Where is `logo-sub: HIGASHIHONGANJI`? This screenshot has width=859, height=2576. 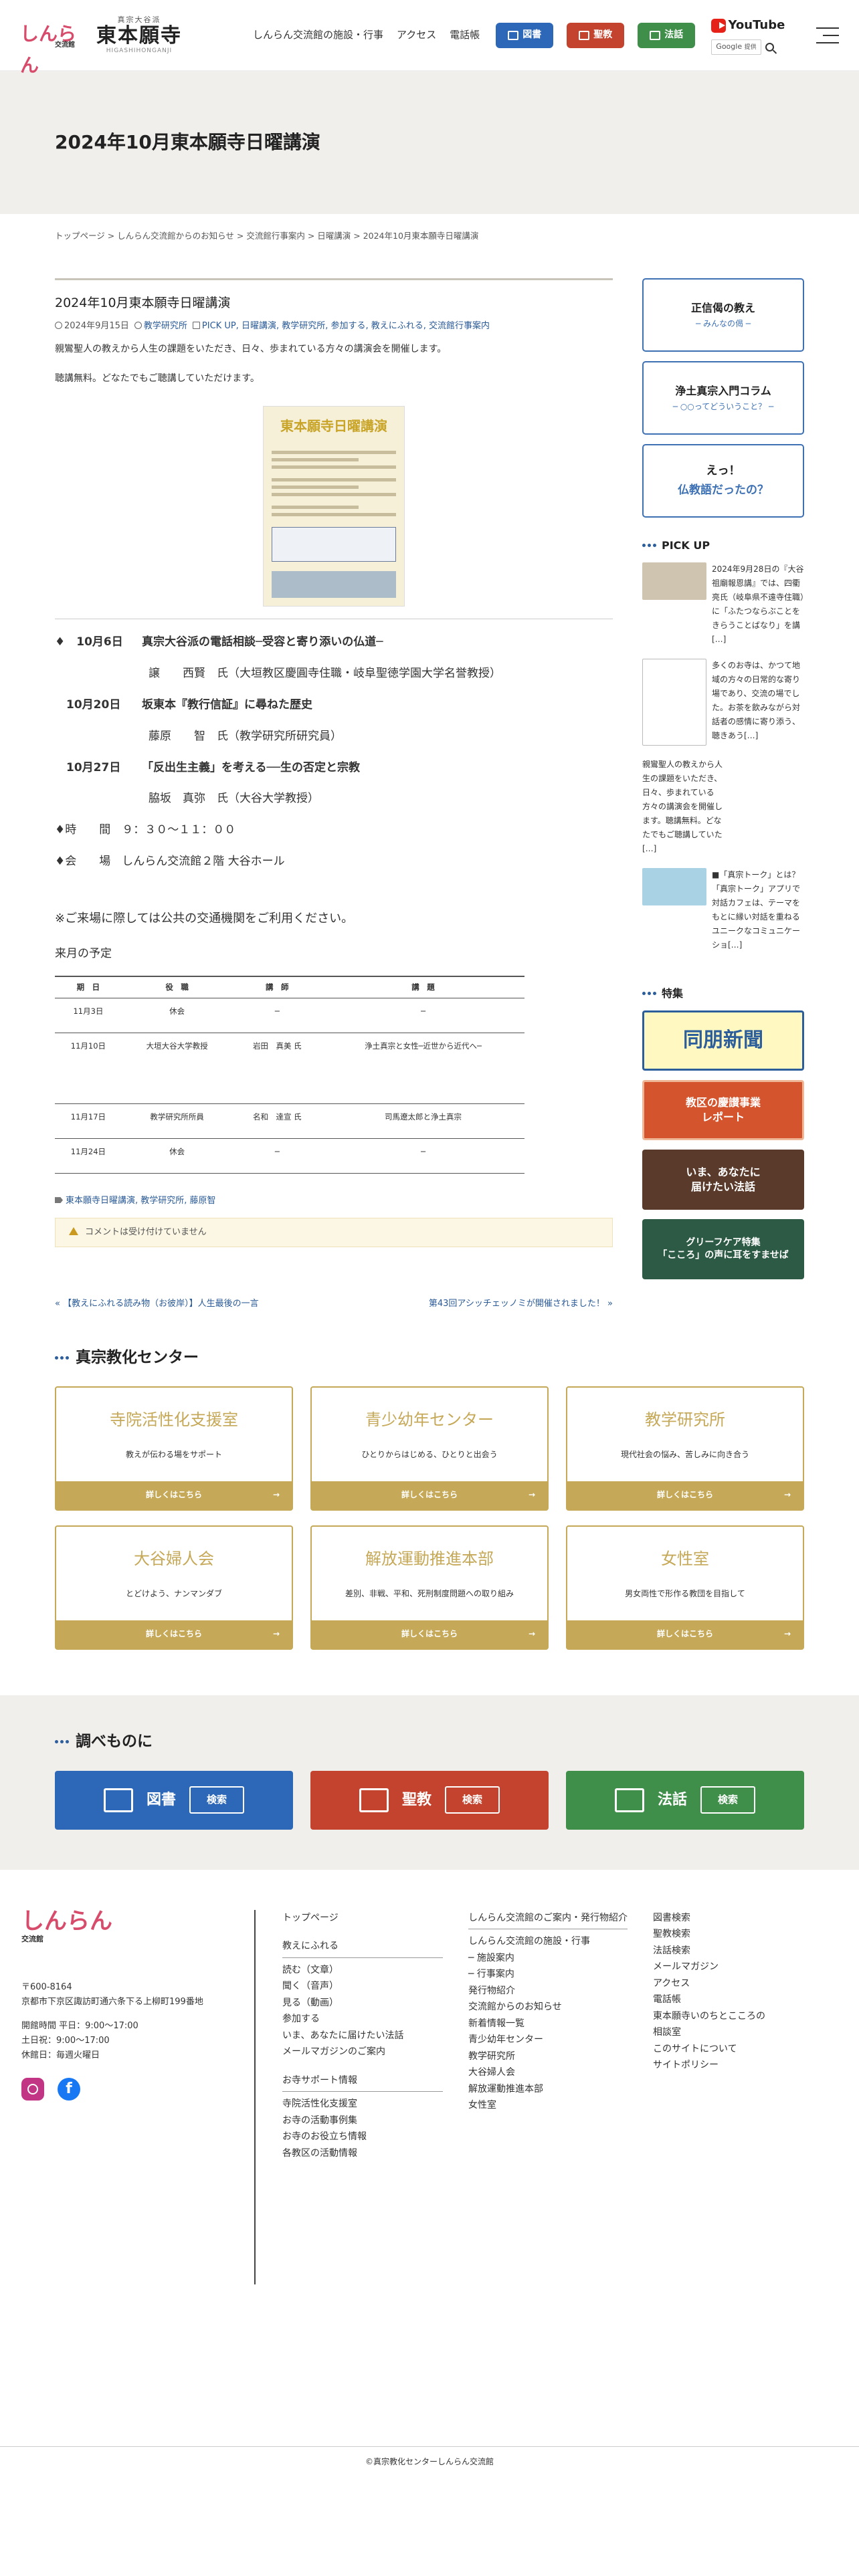
logo-sub: HIGASHIHONGANJI is located at coordinates (139, 51).